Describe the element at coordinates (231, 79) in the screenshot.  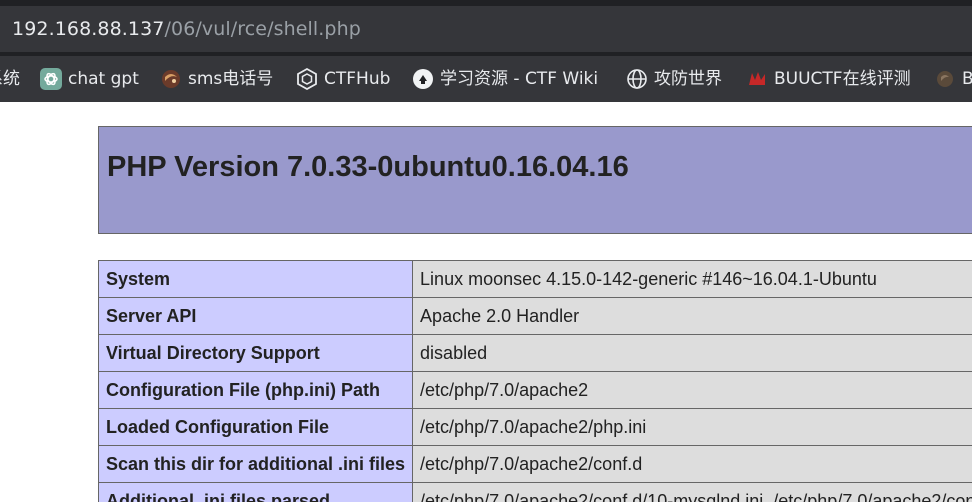
I see `bookmark-label: sms电话号` at that location.